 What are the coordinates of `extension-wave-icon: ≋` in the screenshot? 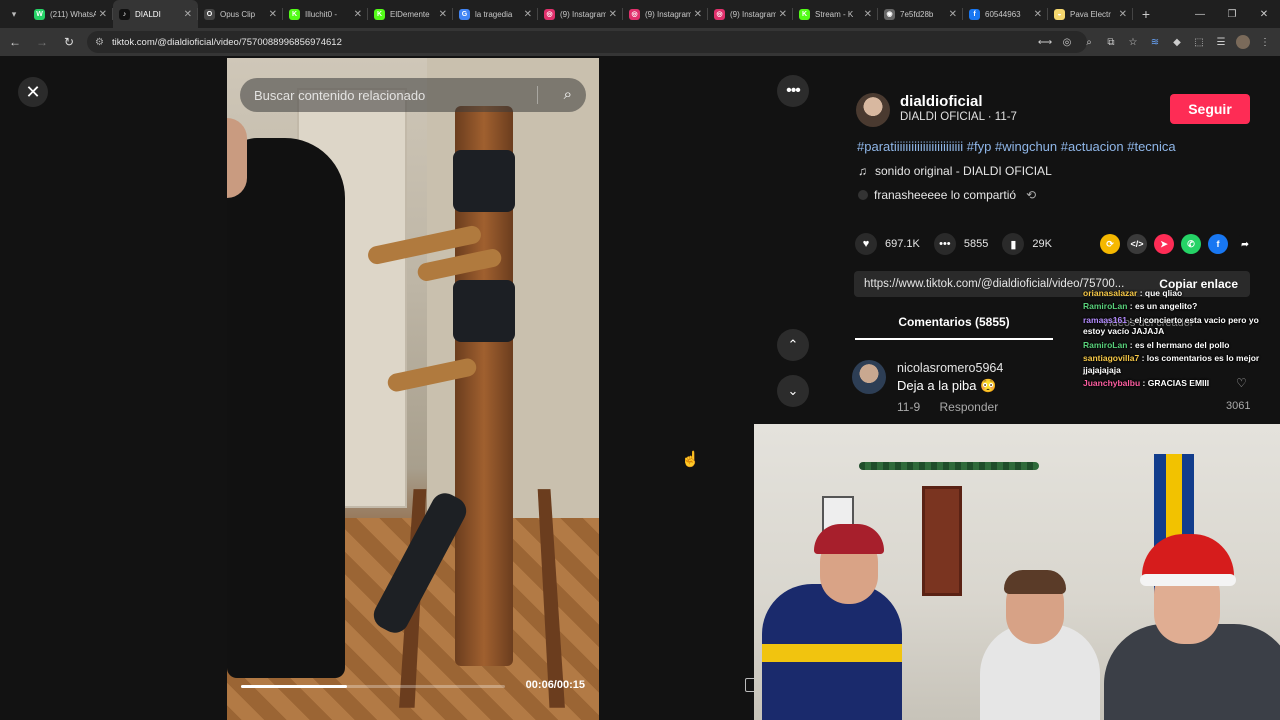 It's located at (1155, 42).